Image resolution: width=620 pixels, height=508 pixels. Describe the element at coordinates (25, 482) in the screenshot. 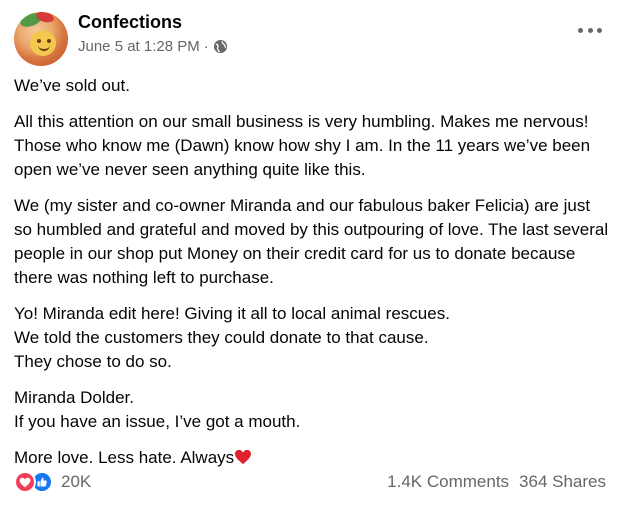

I see `love-reaction-icon` at that location.